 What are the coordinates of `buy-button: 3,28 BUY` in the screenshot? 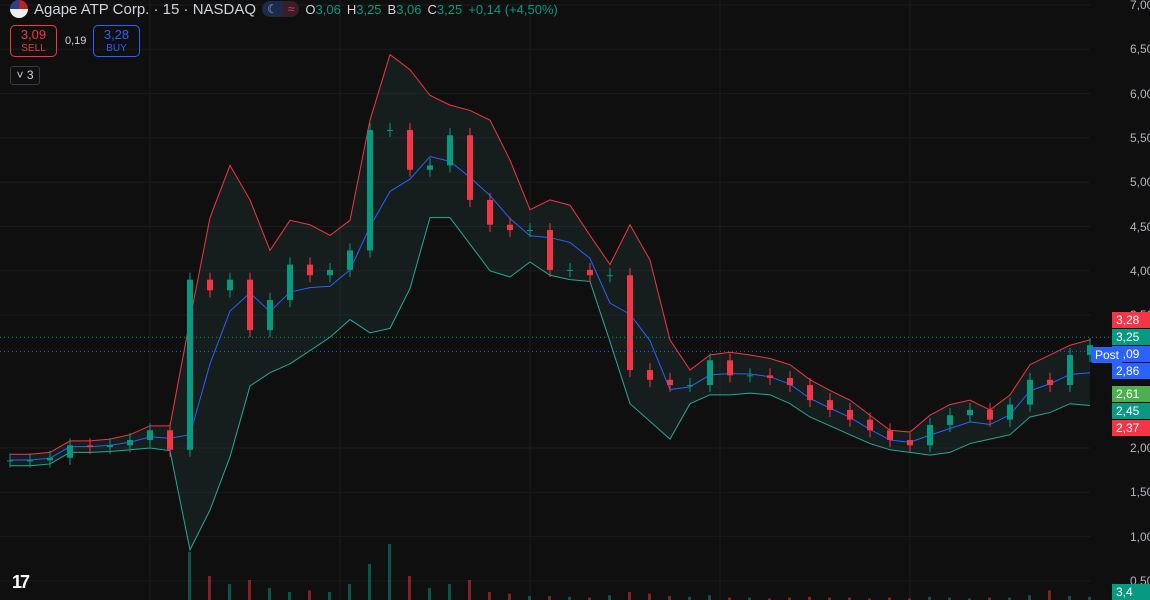 It's located at (116, 41).